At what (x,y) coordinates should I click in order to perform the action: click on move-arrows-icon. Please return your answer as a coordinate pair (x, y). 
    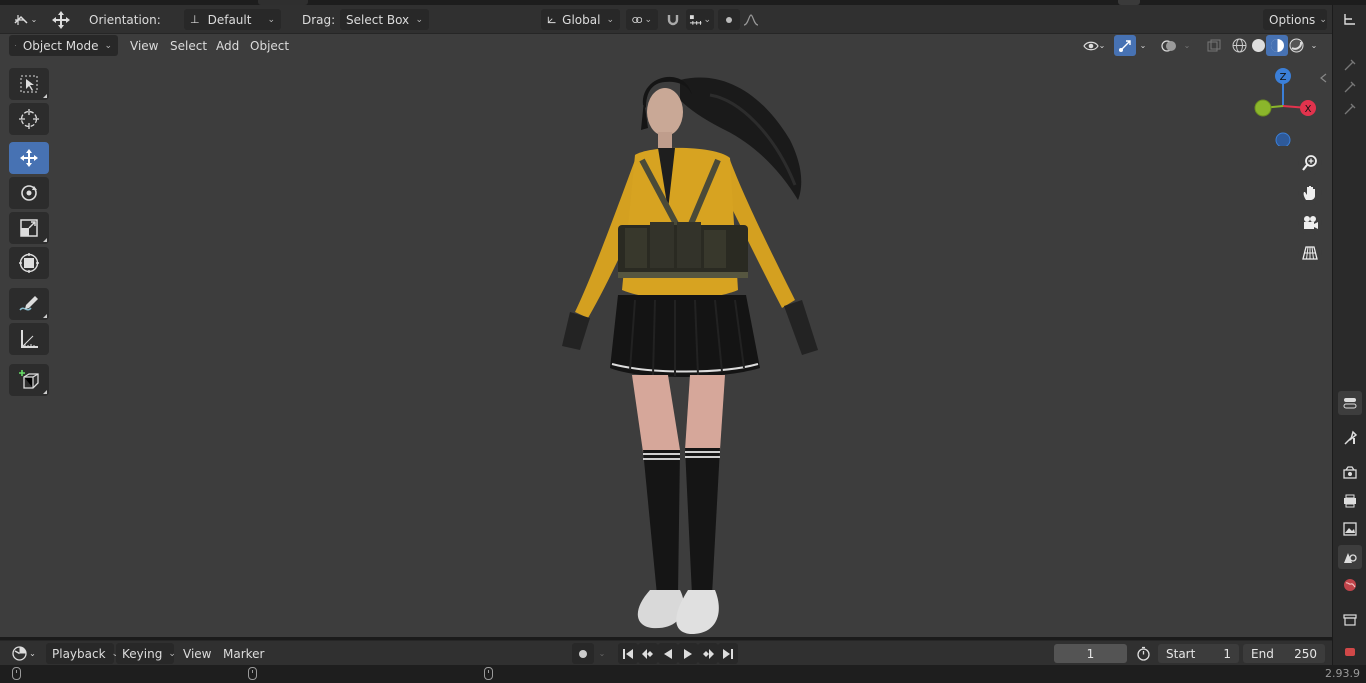
    Looking at the image, I should click on (29, 158).